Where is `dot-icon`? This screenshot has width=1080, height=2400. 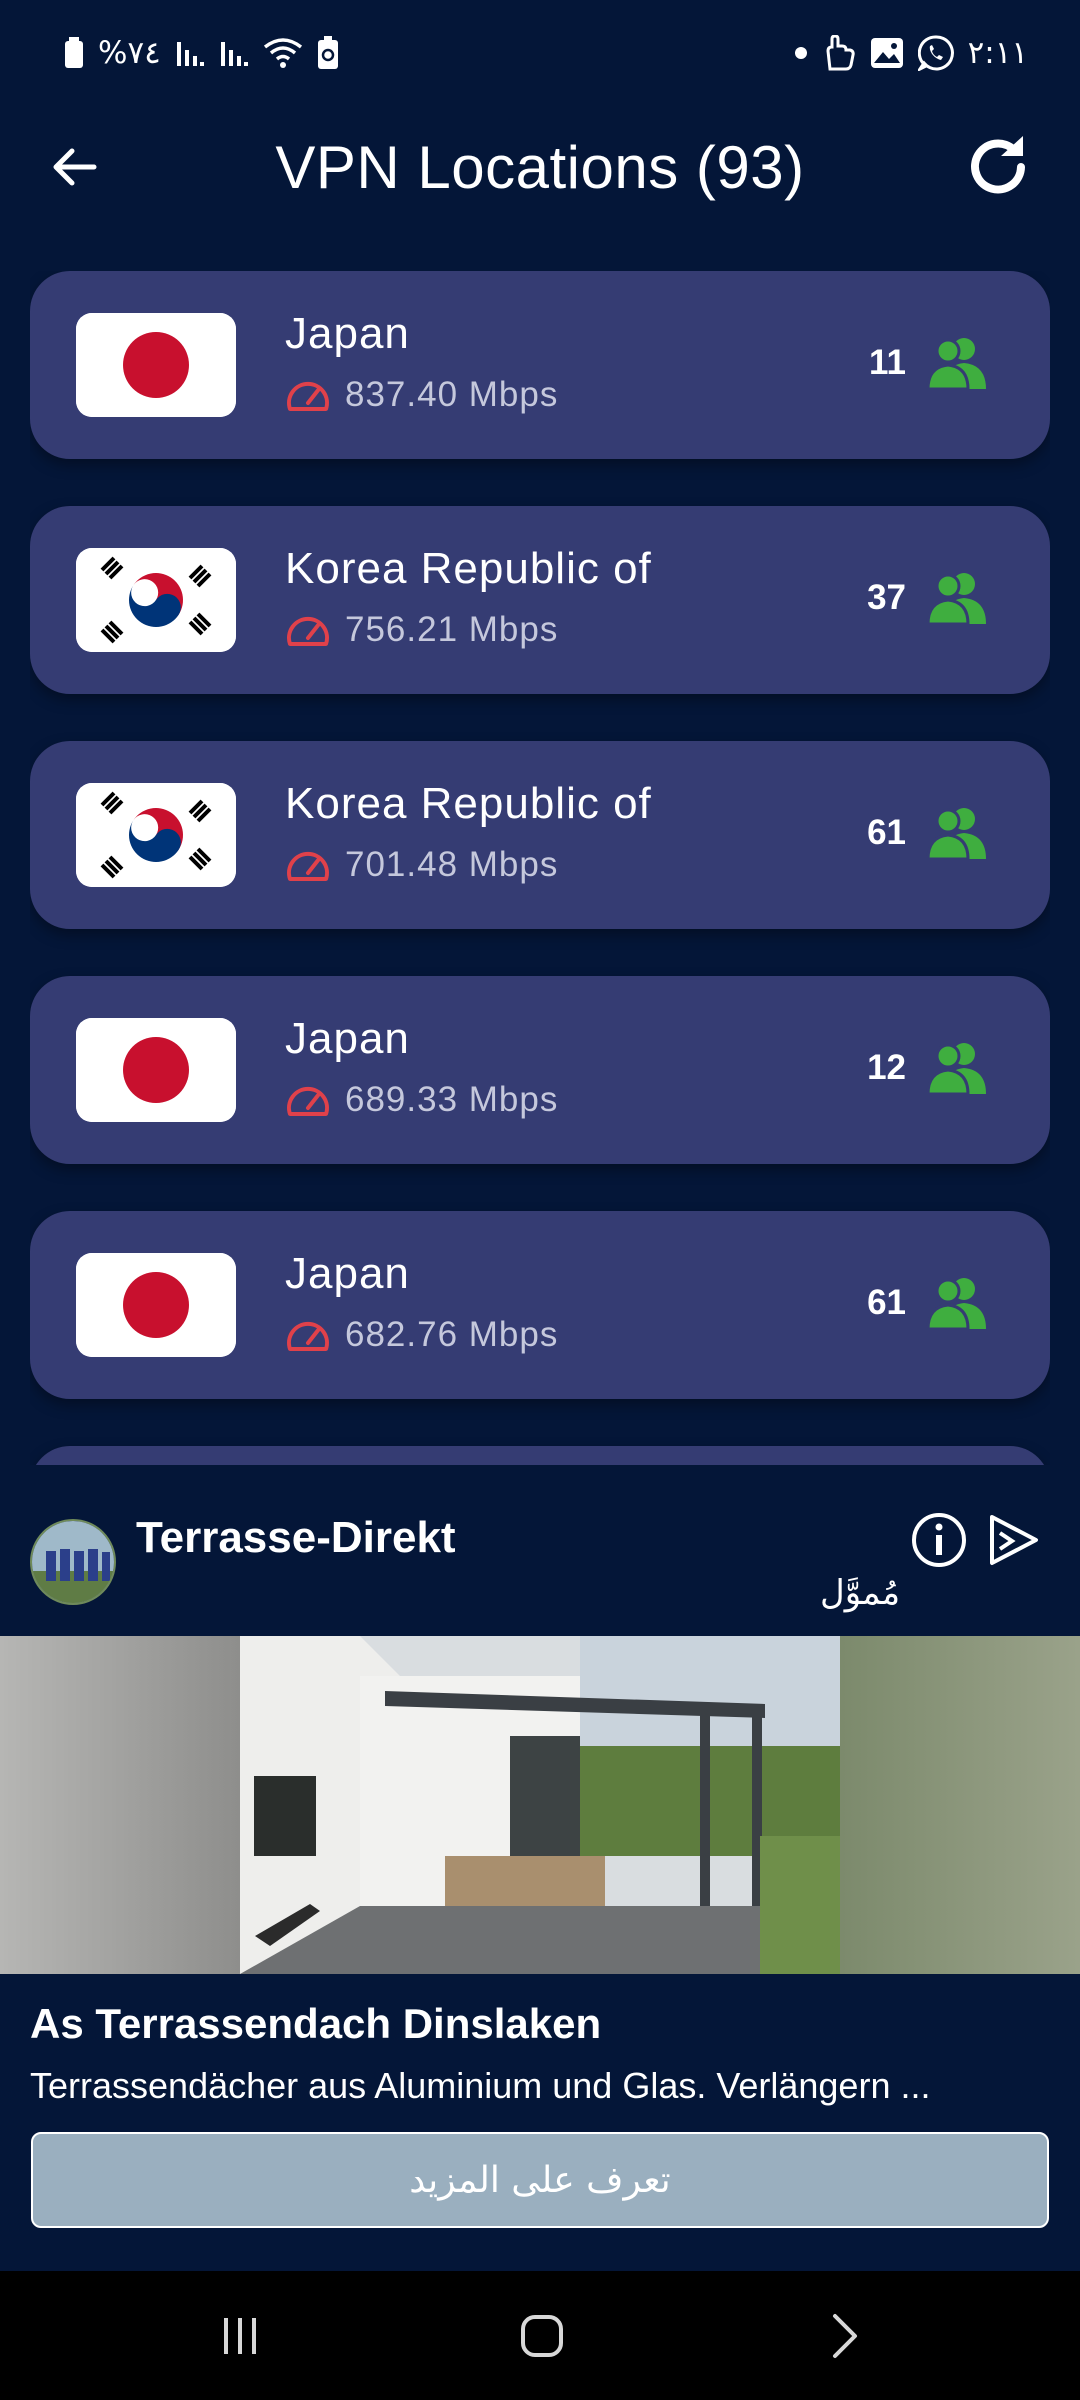
dot-icon is located at coordinates (801, 53).